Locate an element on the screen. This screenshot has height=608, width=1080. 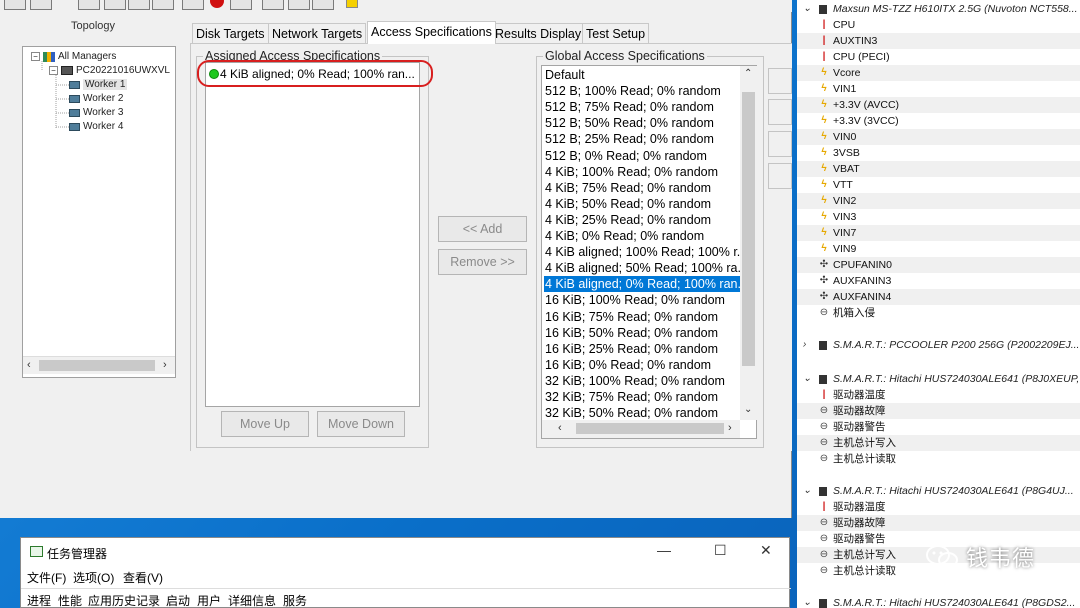
move-up-button: Move Up is located at coordinates (265, 424).